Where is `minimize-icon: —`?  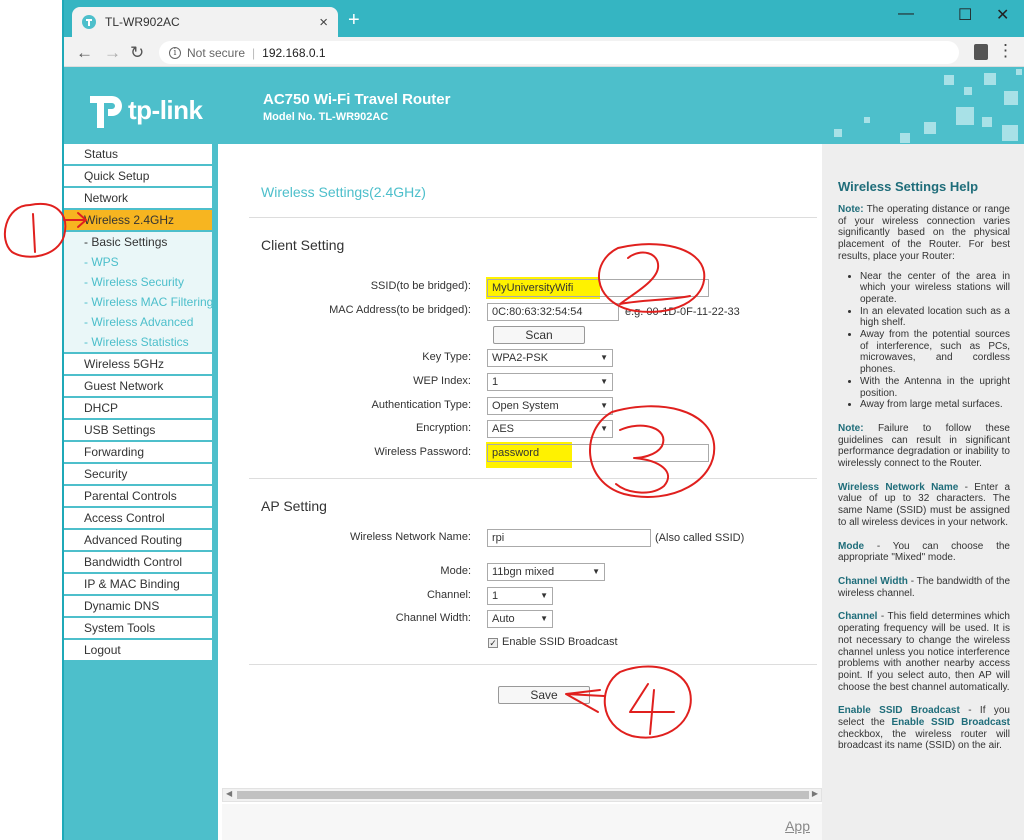
minimize-icon: — is located at coordinates (906, 14).